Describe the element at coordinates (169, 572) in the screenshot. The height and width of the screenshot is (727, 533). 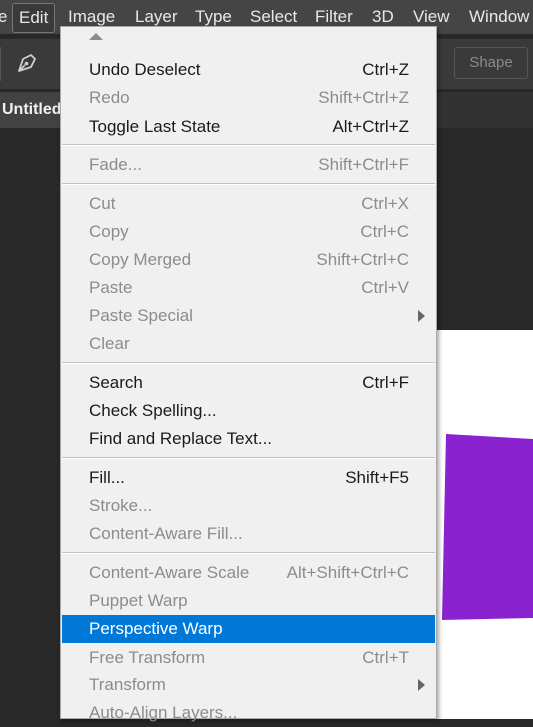
I see `menu-item-label: Content-Aware Scale` at that location.